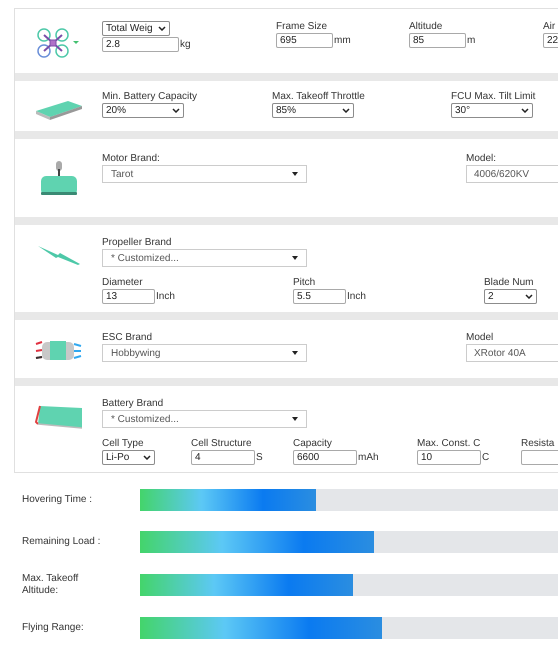 The width and height of the screenshot is (558, 669). What do you see at coordinates (62, 542) in the screenshot?
I see `result-label: Remaining Load :` at bounding box center [62, 542].